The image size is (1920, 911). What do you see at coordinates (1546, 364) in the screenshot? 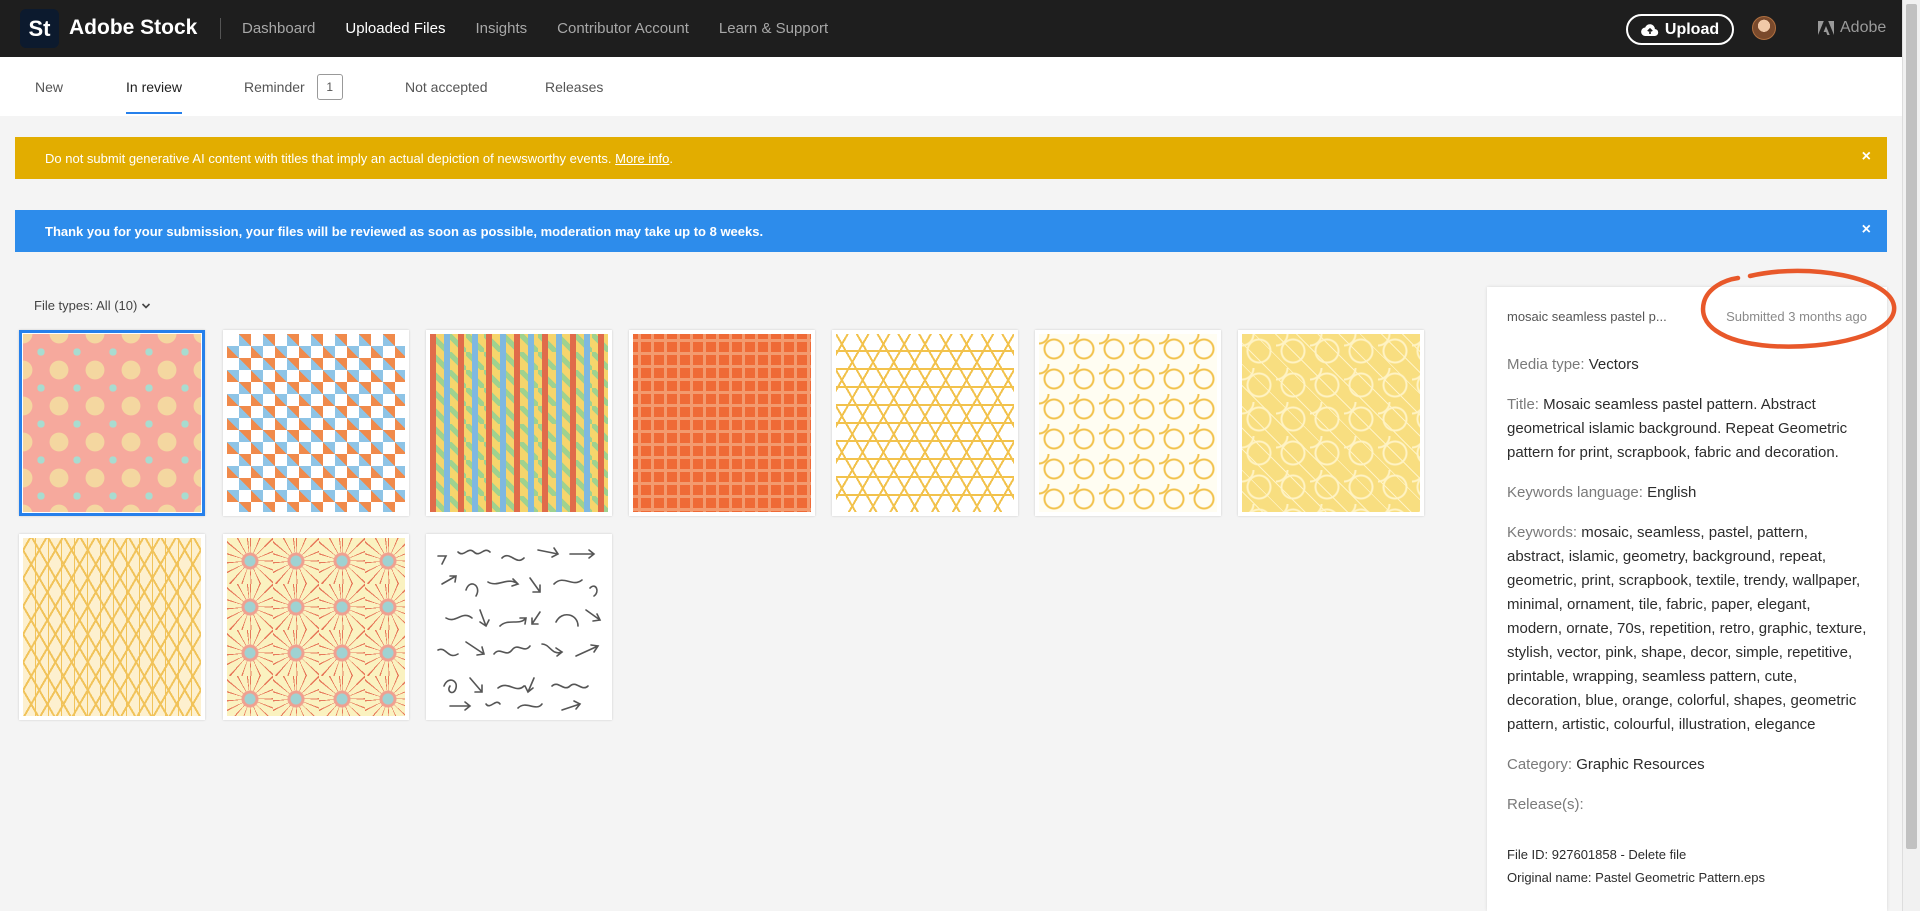
I see `media-type-label: Media type:` at bounding box center [1546, 364].